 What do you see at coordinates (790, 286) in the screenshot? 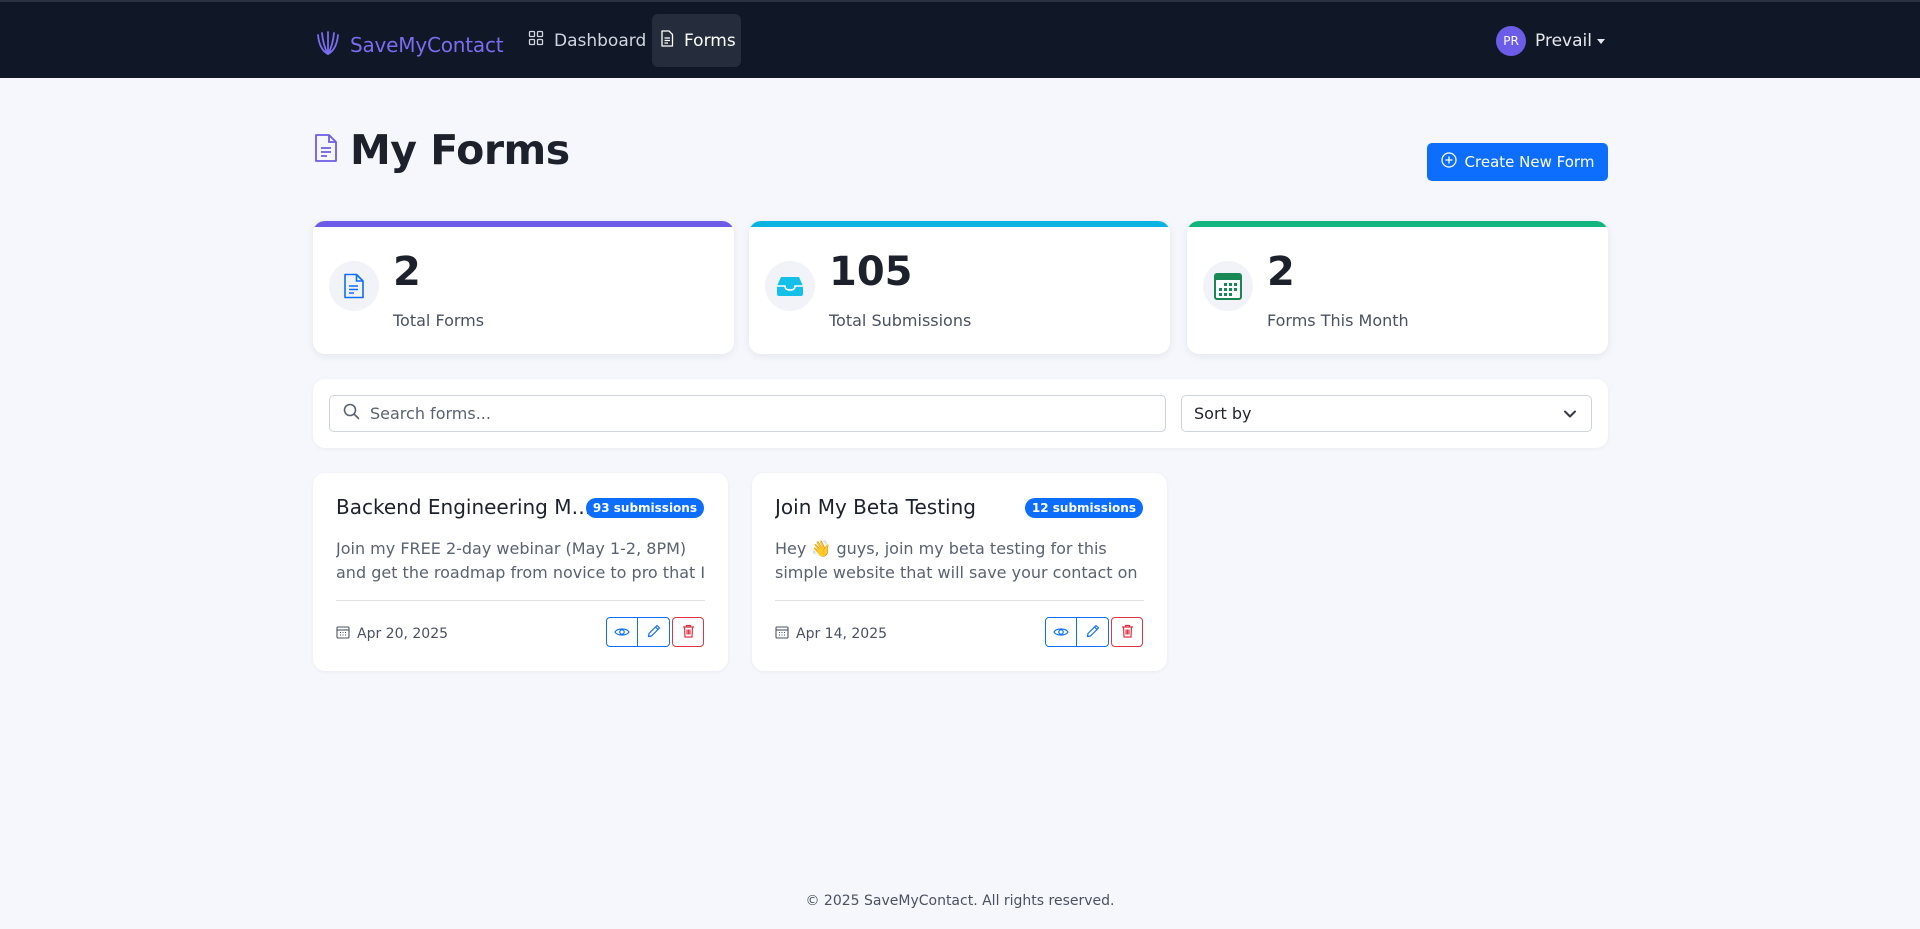
I see `inbox-icon` at bounding box center [790, 286].